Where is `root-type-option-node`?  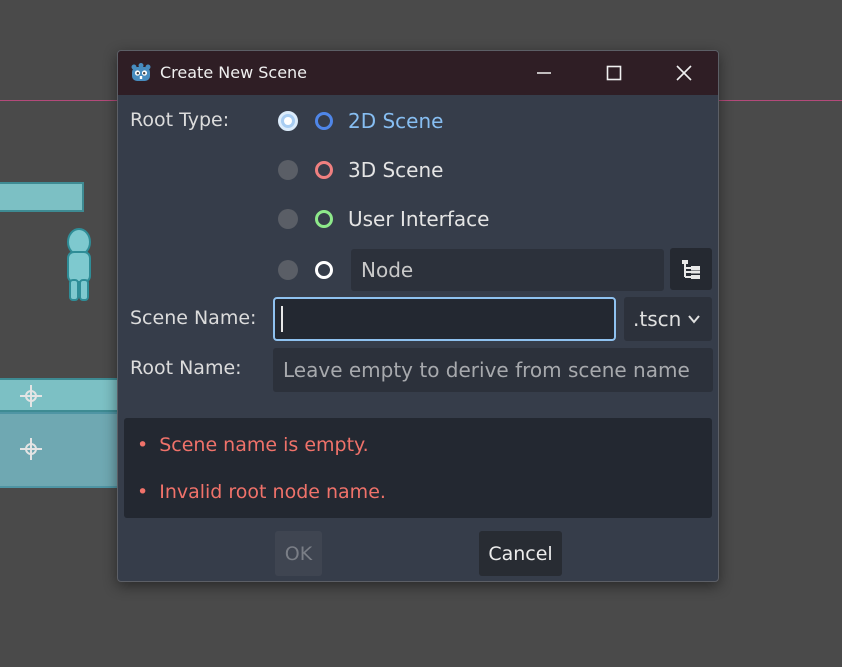 root-type-option-node is located at coordinates (305, 270).